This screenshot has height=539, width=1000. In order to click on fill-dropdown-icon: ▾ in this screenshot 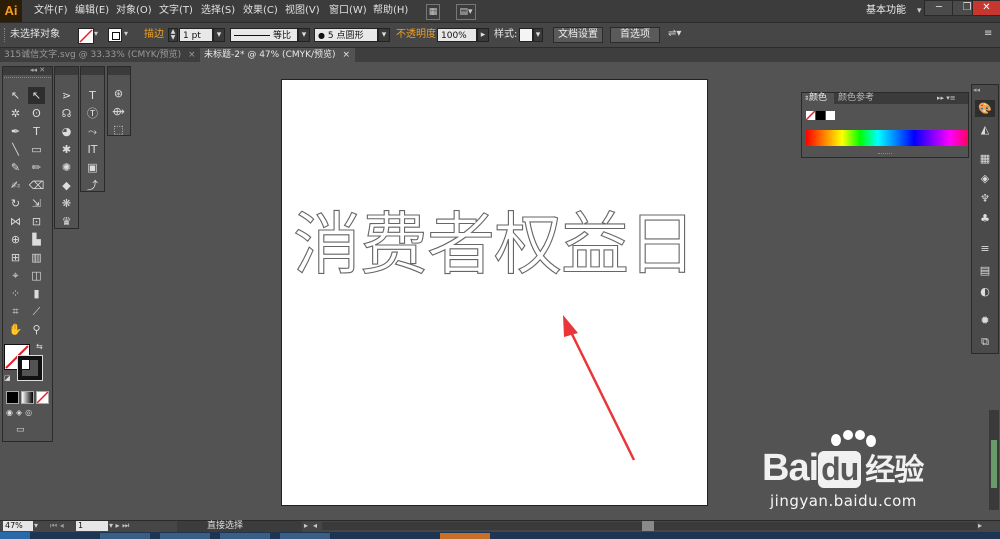, I will do `click(96, 33)`.